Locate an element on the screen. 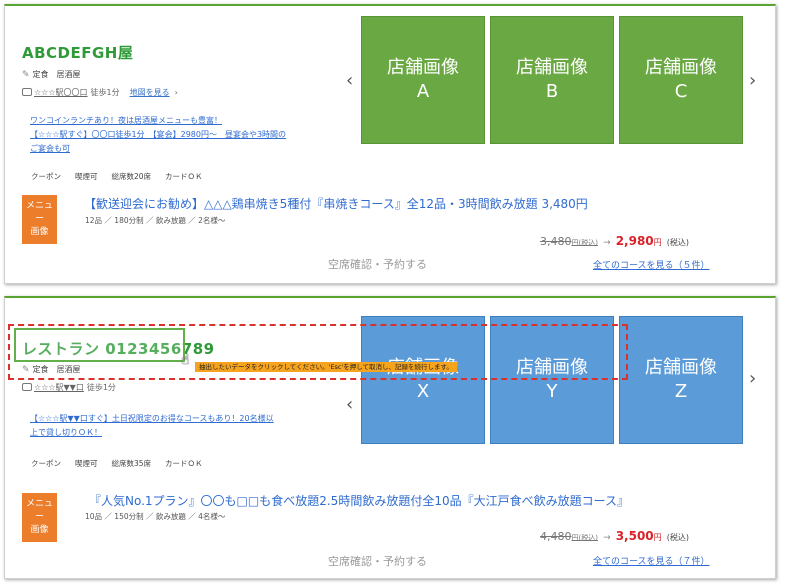 Image resolution: width=786 pixels, height=587 pixels. promo-line: ご宴会も可 is located at coordinates (50, 148).